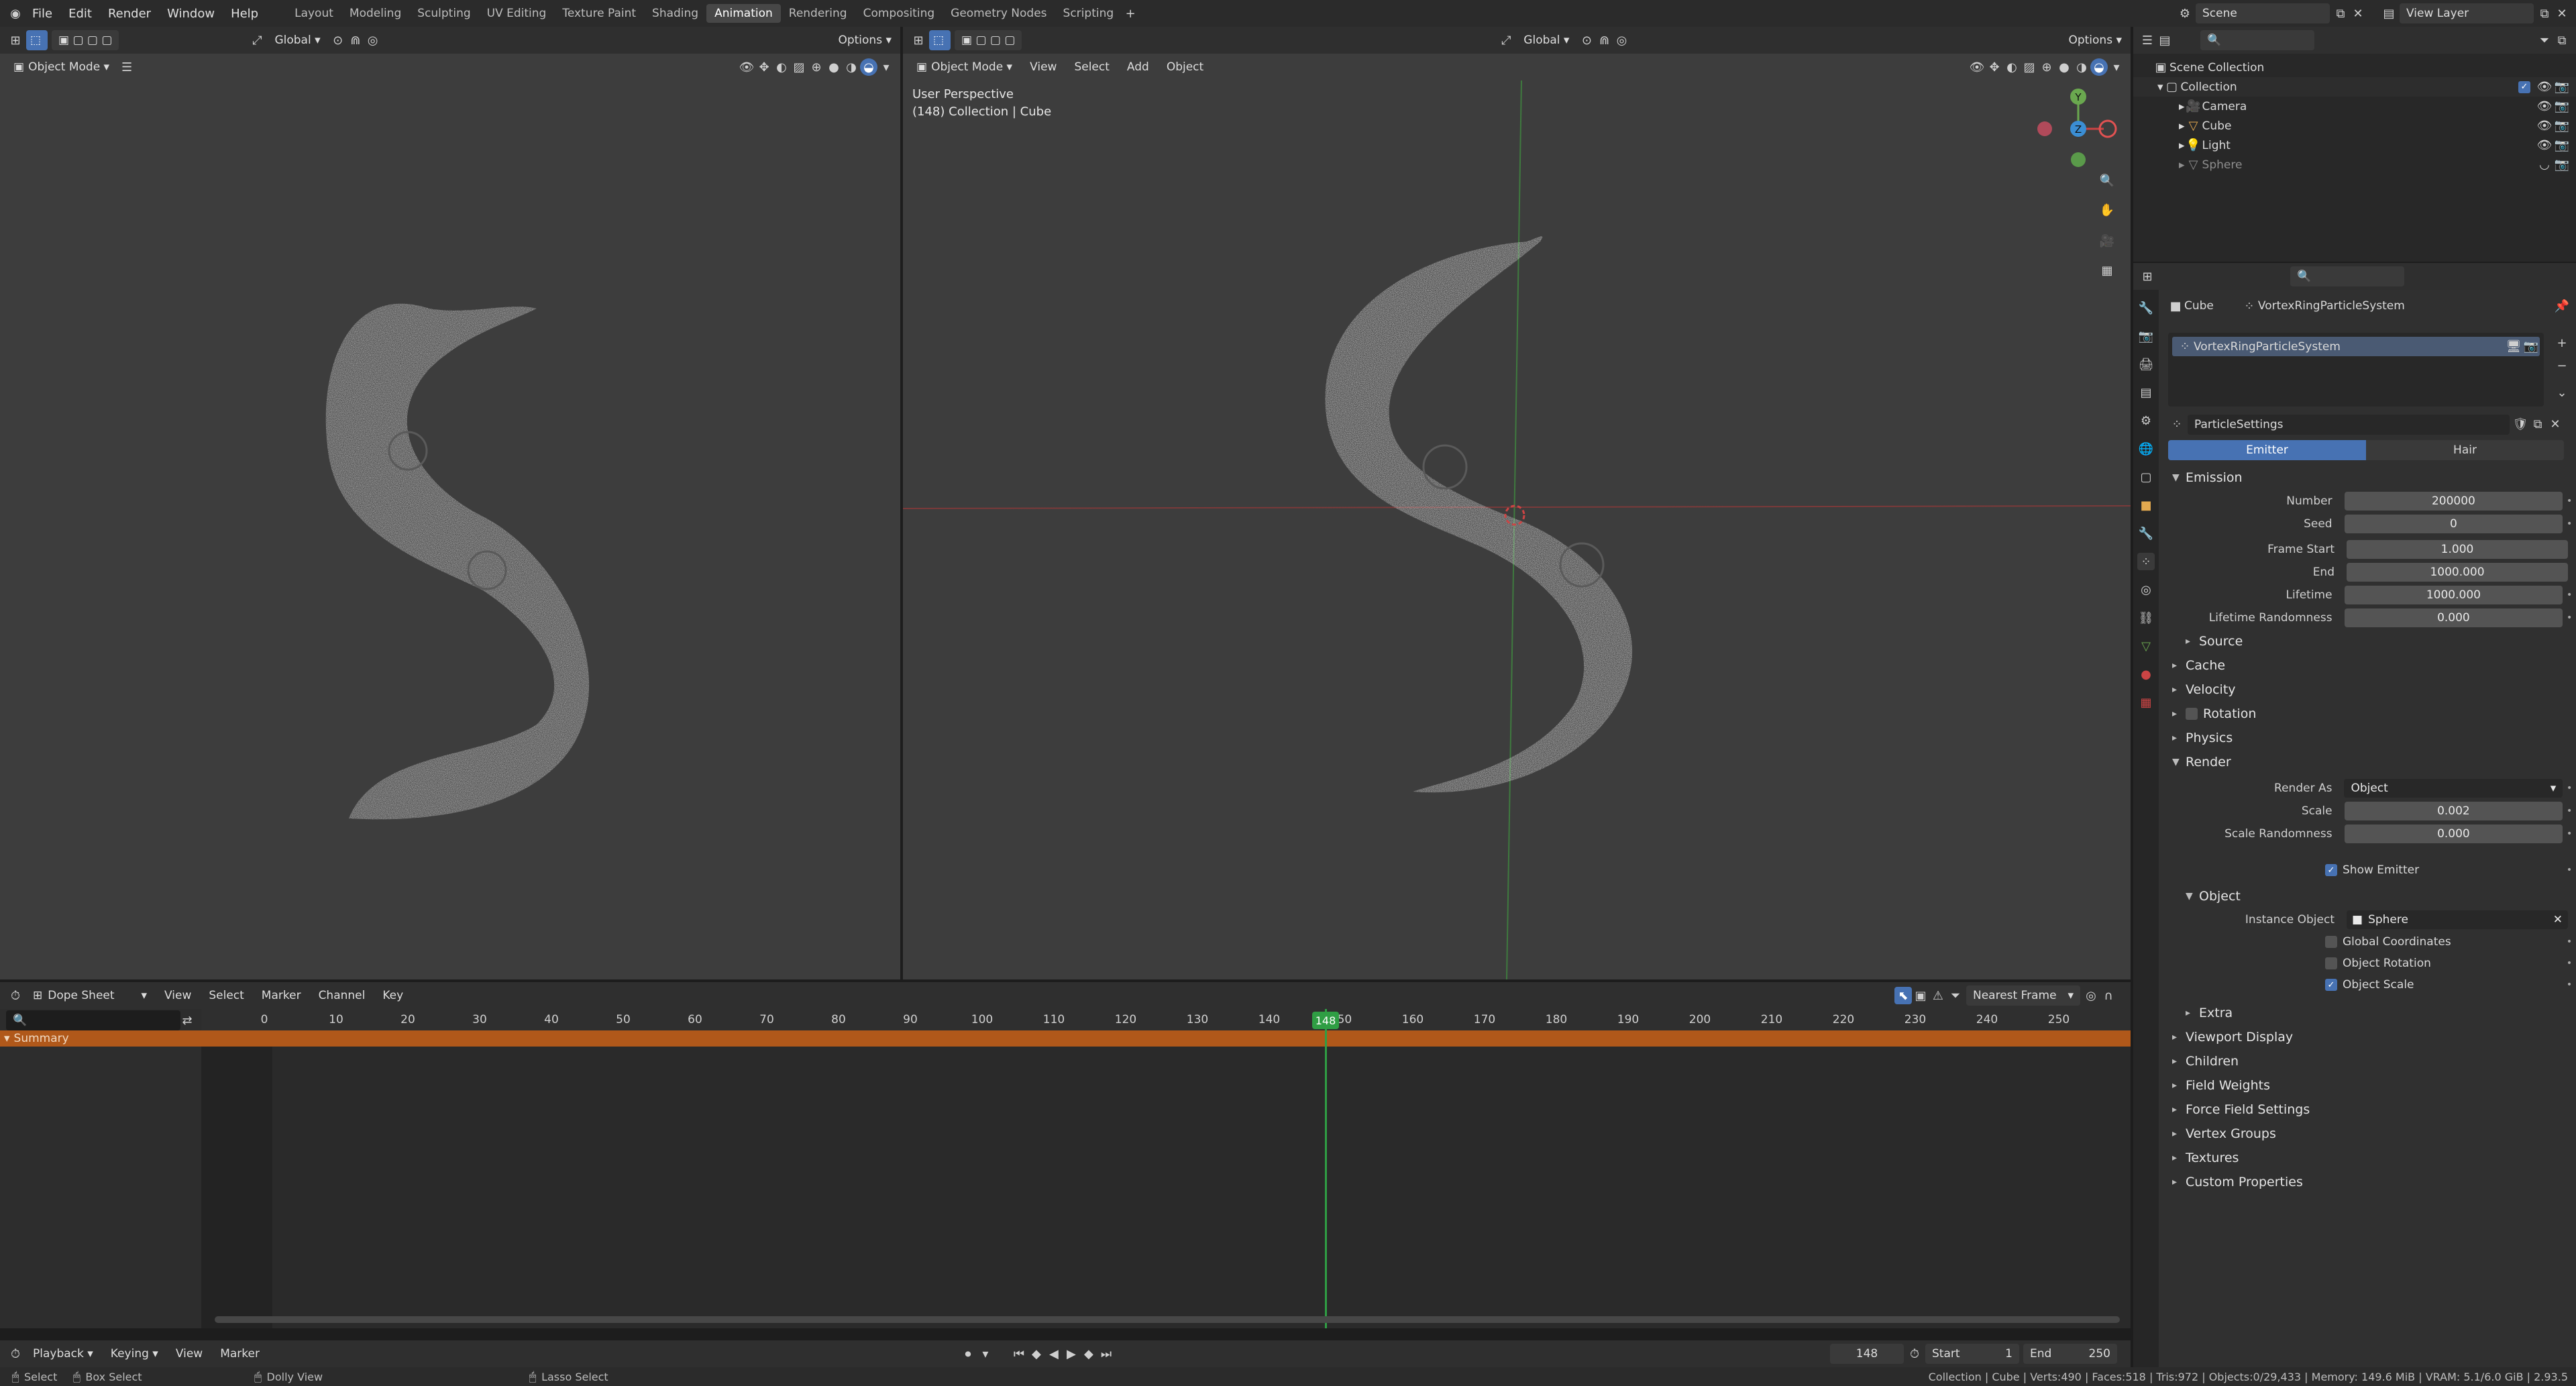  What do you see at coordinates (2347, 276) in the screenshot?
I see `properties-search-field: 🔍` at bounding box center [2347, 276].